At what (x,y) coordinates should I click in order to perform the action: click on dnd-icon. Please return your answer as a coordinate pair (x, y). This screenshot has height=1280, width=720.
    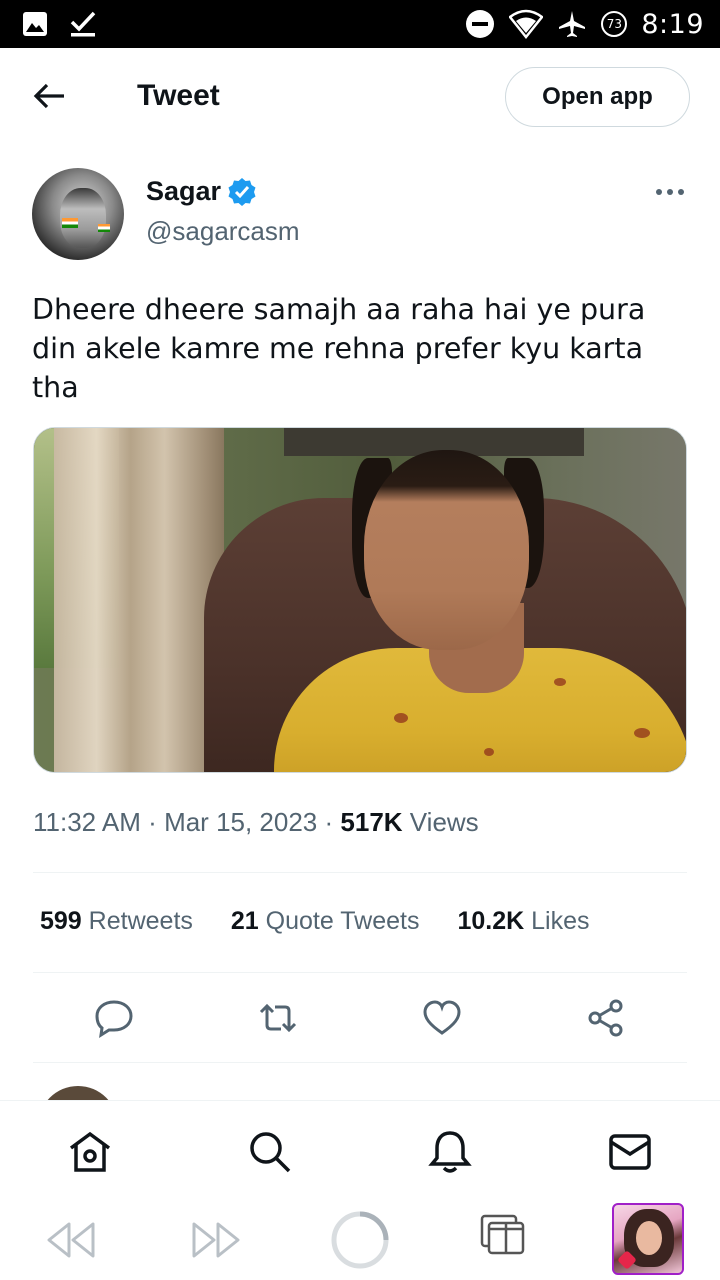
    Looking at the image, I should click on (480, 24).